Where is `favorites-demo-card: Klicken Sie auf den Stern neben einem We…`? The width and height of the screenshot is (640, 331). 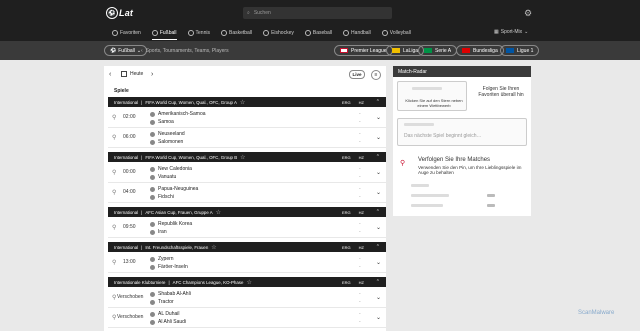 favorites-demo-card: Klicken Sie auf den Stern neben einem We… is located at coordinates (432, 96).